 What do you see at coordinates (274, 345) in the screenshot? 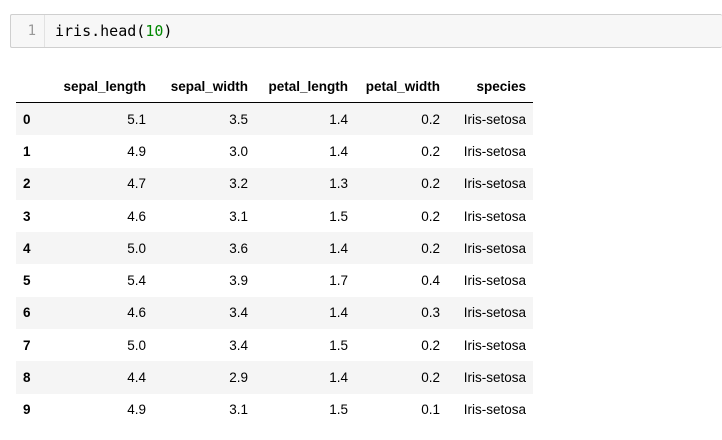
I see `table-row: 7 5.0 3.4 1.5 0.2 Iris-setosa` at bounding box center [274, 345].